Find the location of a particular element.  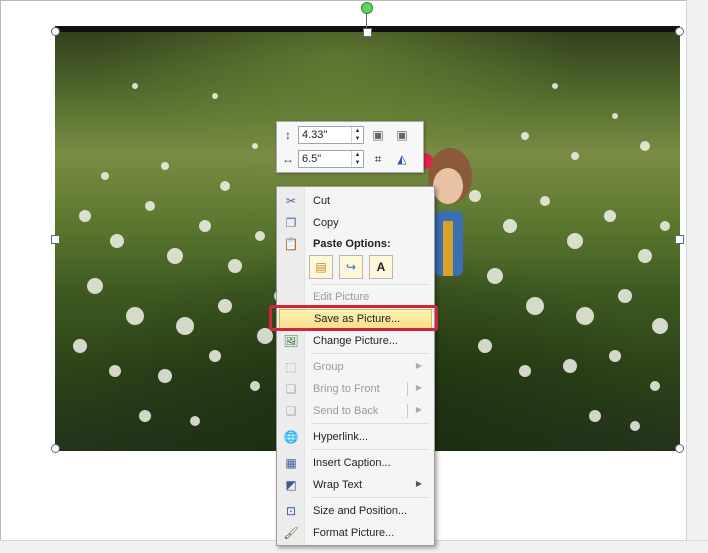

wrap-text-menu-icon: ◩ is located at coordinates (291, 485).